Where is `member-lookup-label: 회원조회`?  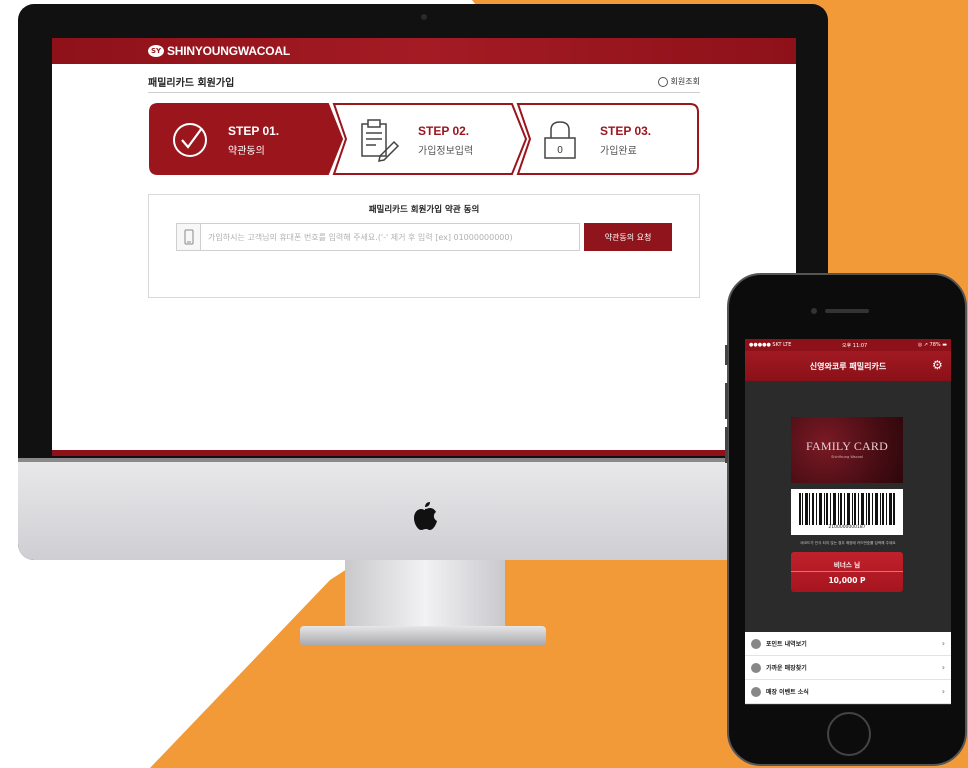
member-lookup-label: 회원조회 is located at coordinates (685, 81).